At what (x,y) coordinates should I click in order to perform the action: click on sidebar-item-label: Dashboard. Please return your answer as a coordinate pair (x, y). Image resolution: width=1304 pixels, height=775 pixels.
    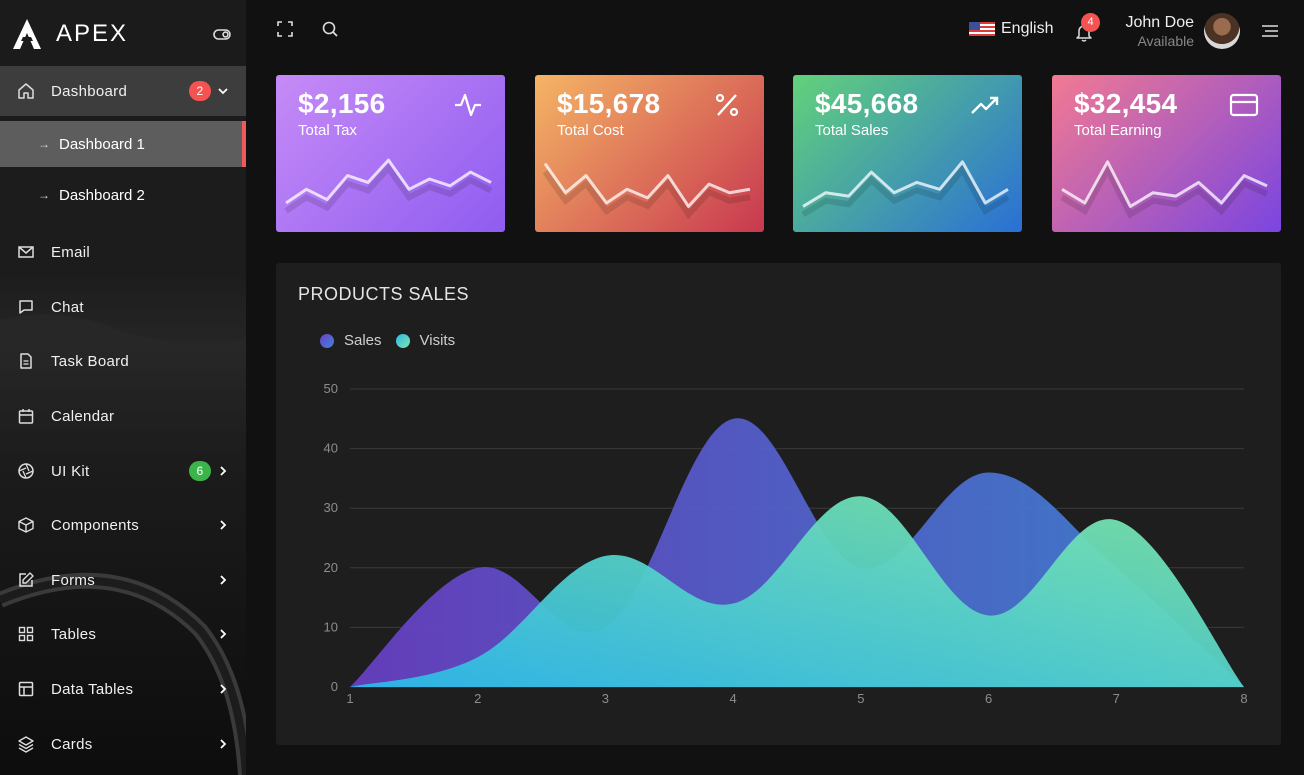
    Looking at the image, I should click on (89, 91).